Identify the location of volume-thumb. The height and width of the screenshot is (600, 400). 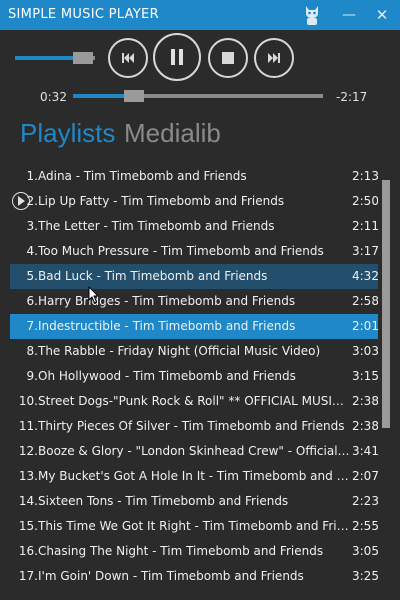
(83, 58).